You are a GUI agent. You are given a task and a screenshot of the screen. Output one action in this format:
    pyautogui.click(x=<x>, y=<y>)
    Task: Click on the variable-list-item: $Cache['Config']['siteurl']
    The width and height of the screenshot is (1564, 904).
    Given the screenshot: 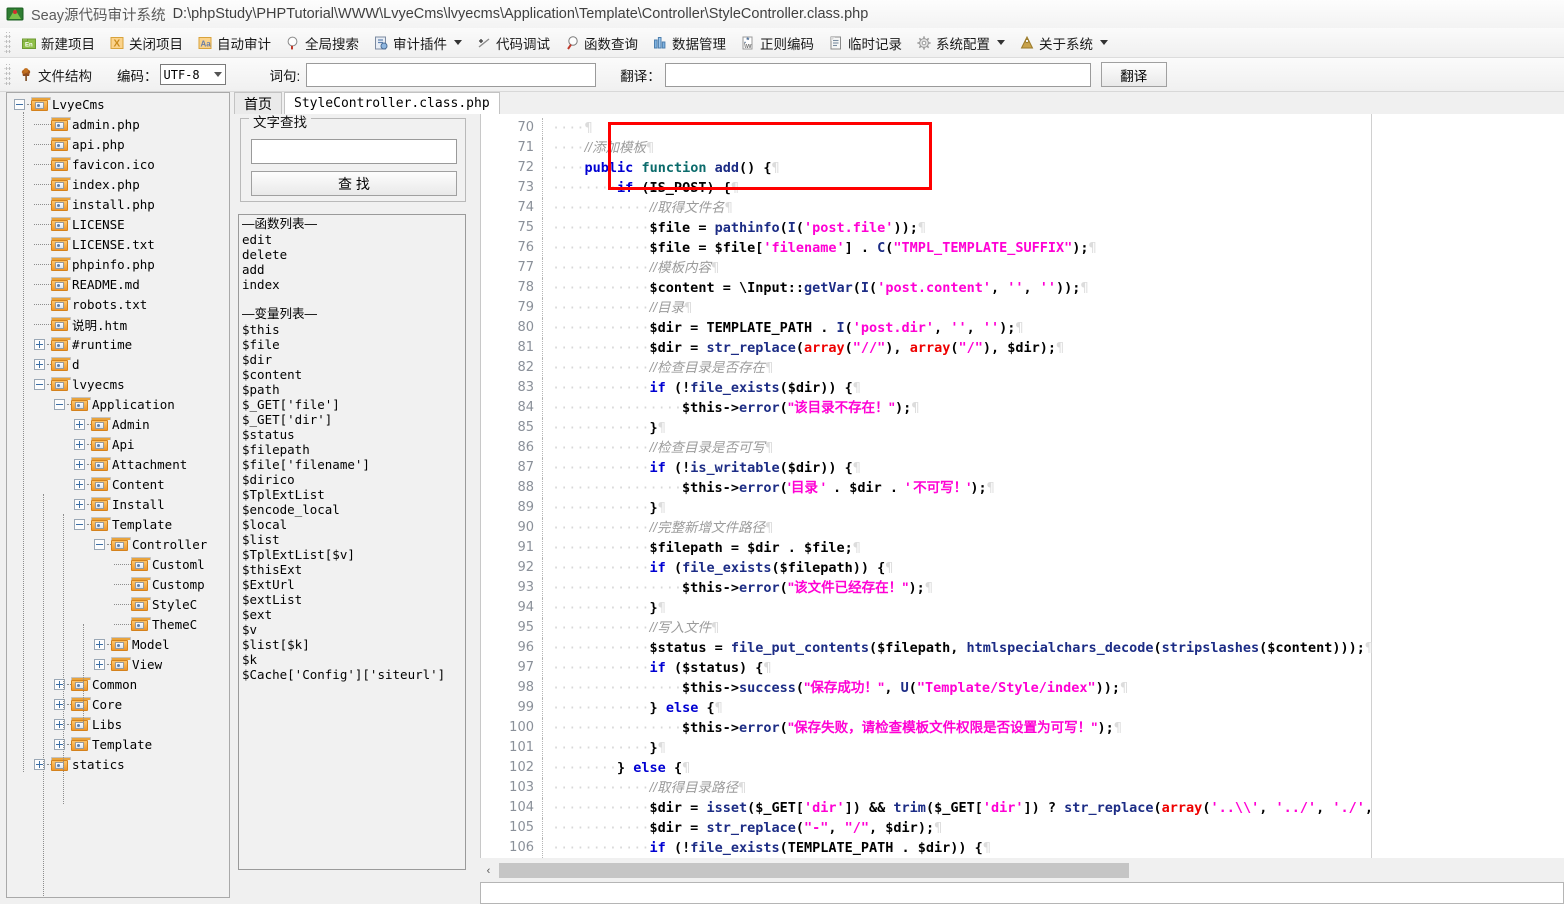 What is the action you would take?
    pyautogui.click(x=352, y=674)
    